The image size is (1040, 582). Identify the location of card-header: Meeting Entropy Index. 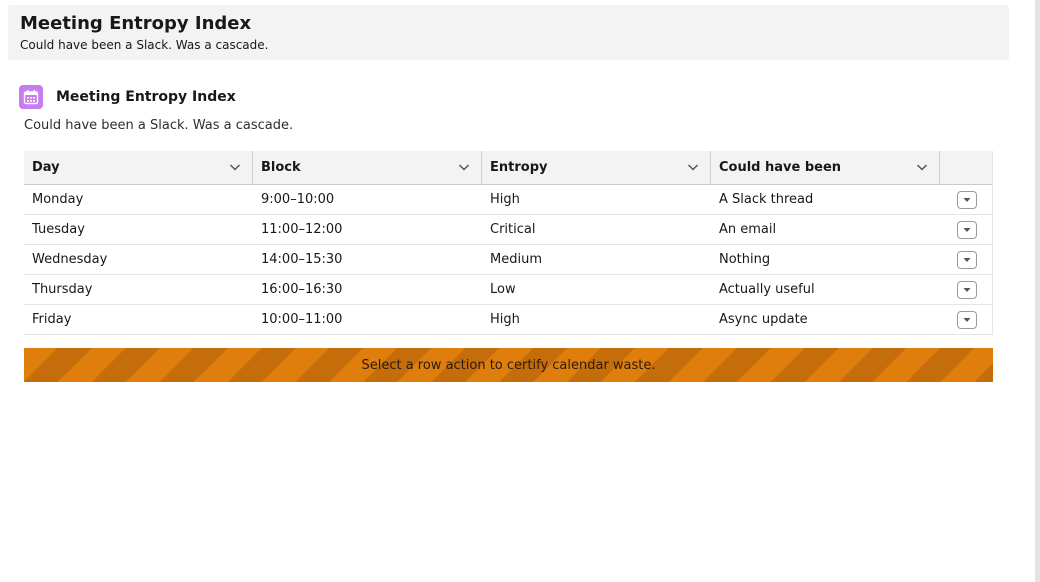
(127, 97).